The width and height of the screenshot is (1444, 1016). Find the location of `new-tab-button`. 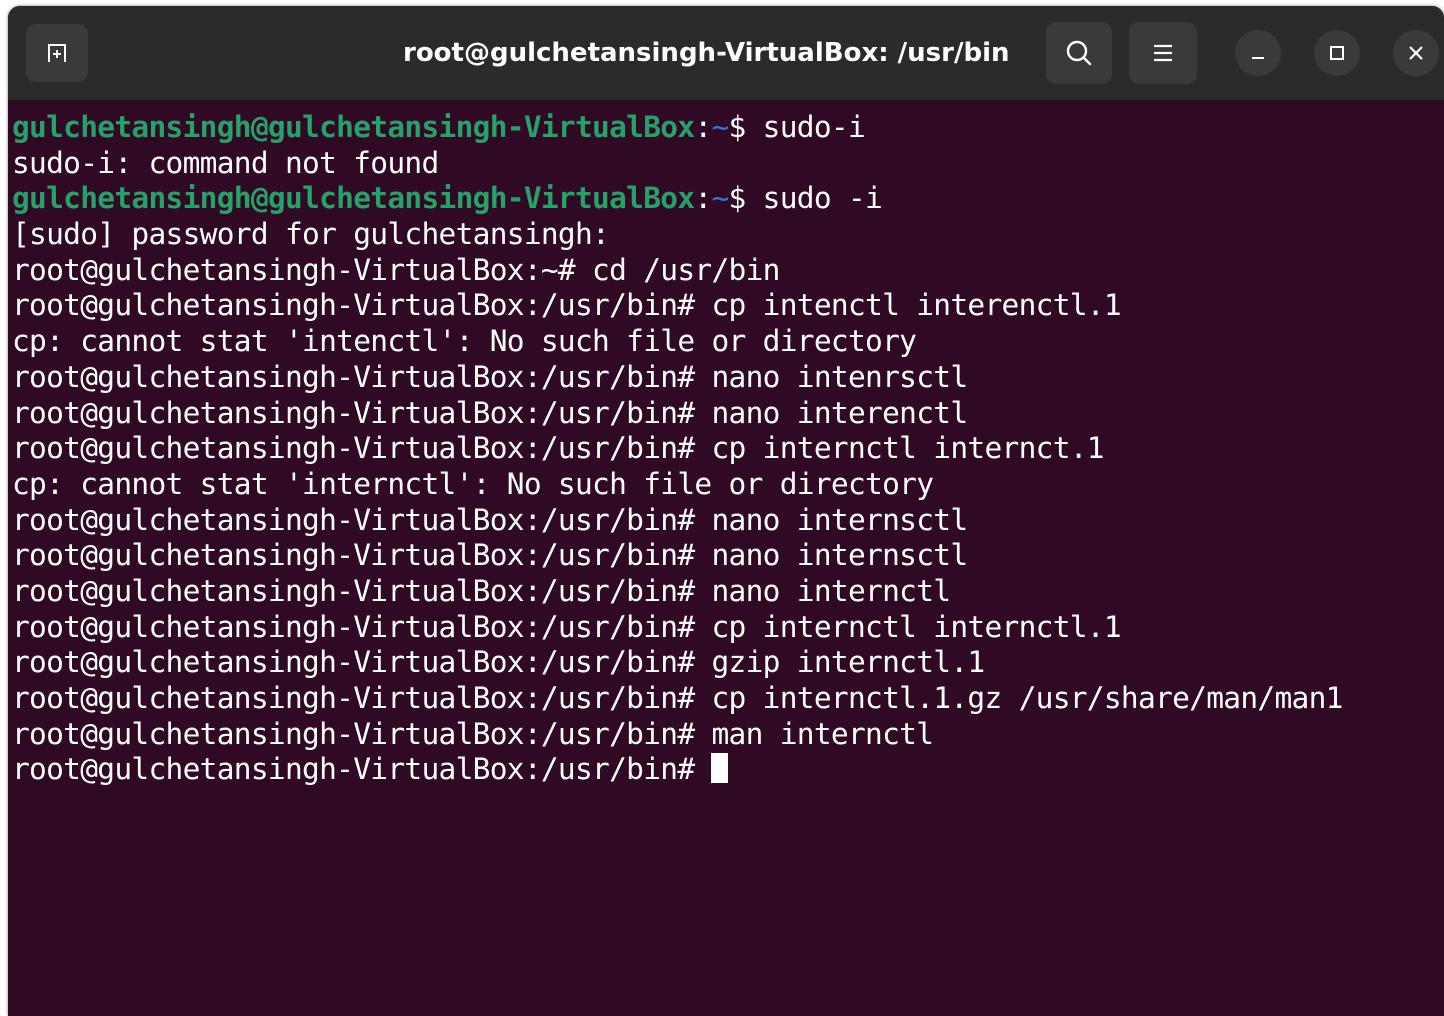

new-tab-button is located at coordinates (57, 53).